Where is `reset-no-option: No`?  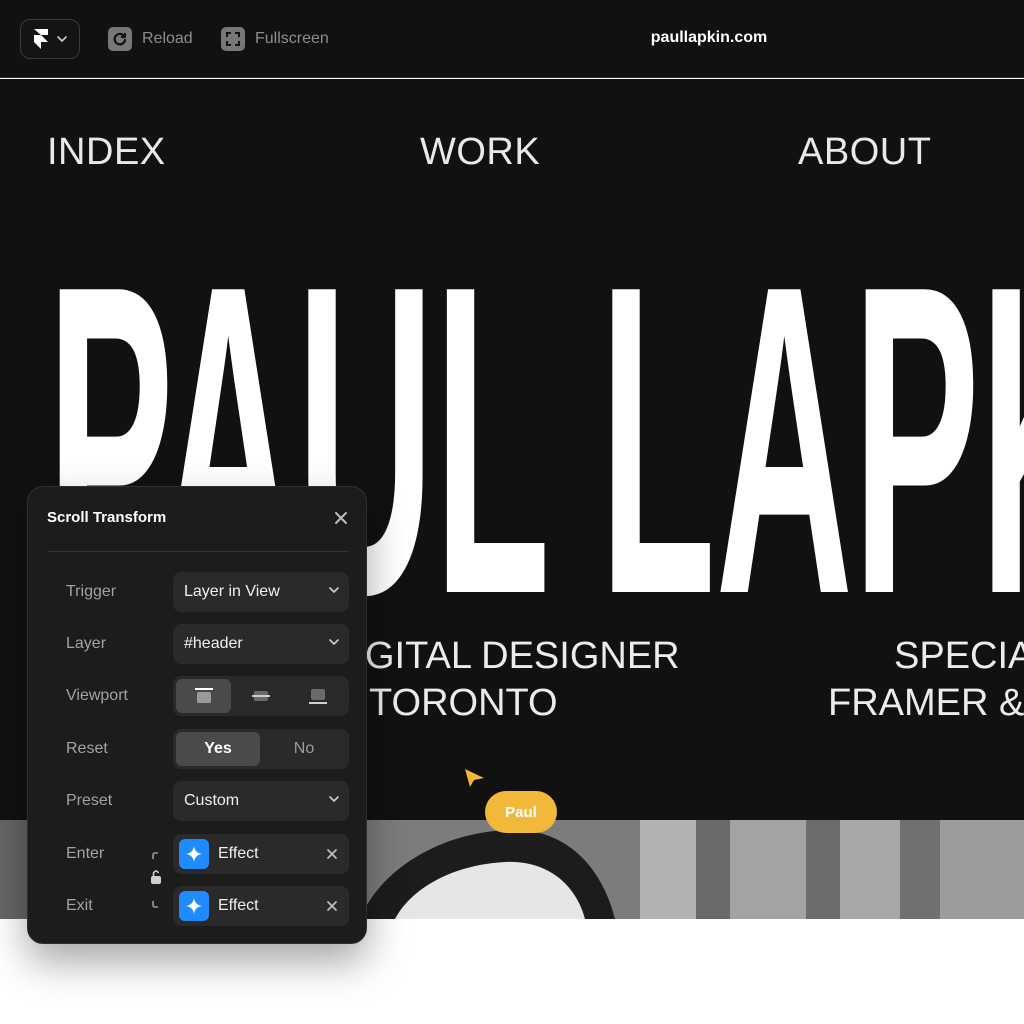 reset-no-option: No is located at coordinates (304, 749).